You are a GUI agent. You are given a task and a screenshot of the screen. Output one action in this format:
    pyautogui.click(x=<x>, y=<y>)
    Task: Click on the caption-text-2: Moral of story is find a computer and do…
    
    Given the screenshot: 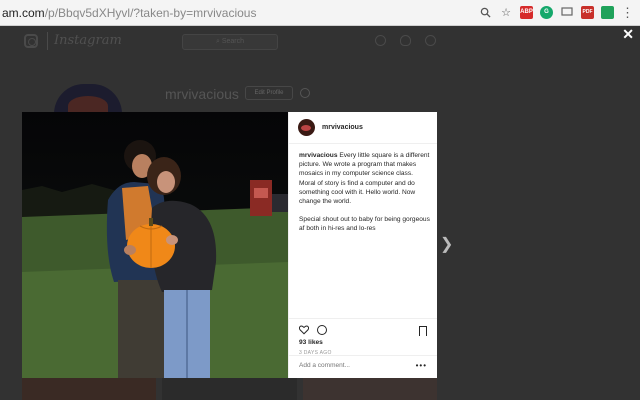 What is the action you would take?
    pyautogui.click(x=357, y=192)
    